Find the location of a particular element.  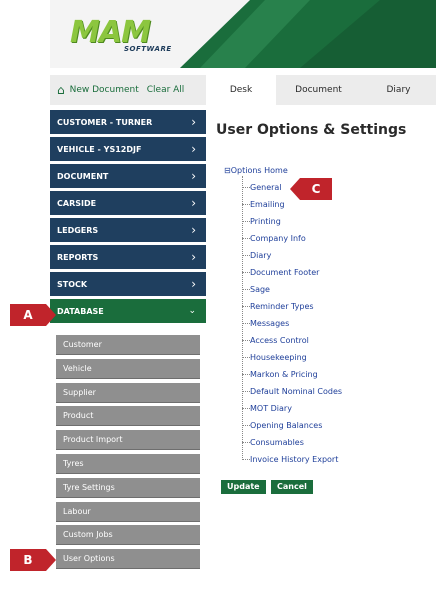

sidebar-item-label: REPORTS is located at coordinates (78, 257).